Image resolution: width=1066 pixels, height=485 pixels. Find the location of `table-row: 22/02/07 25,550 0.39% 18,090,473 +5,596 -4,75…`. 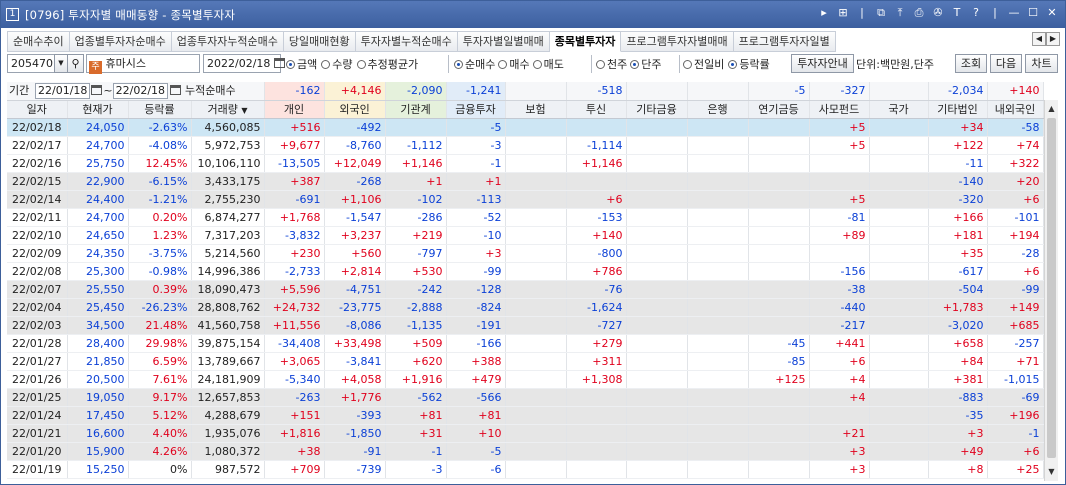

table-row: 22/02/07 25,550 0.39% 18,090,473 +5,596 -4,75… is located at coordinates (525, 289).